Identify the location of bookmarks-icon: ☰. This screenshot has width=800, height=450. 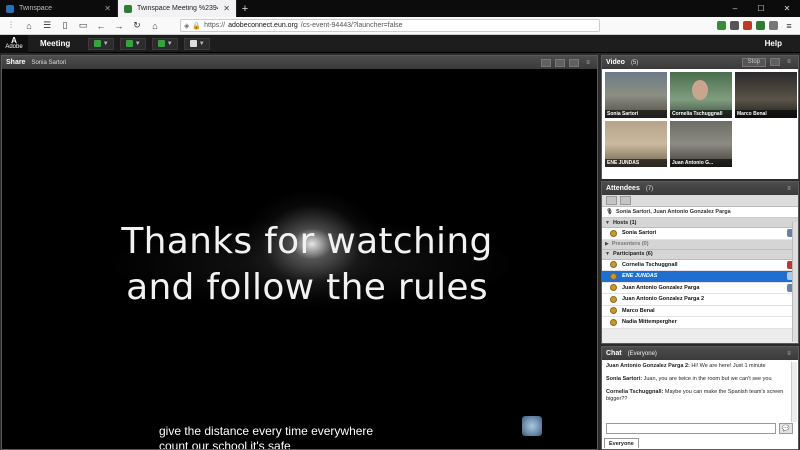
(47, 26).